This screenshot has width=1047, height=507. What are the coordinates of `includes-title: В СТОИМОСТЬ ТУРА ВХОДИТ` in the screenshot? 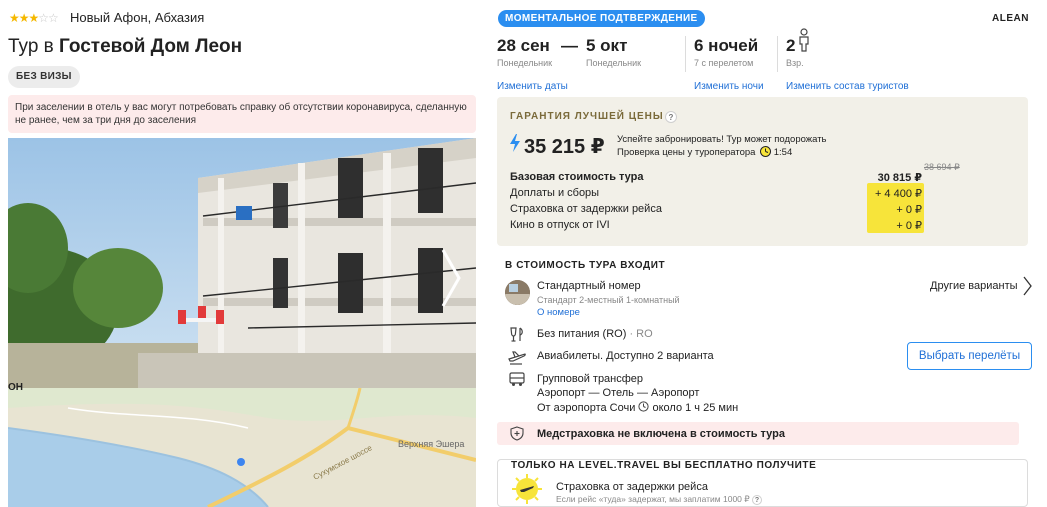 It's located at (585, 265).